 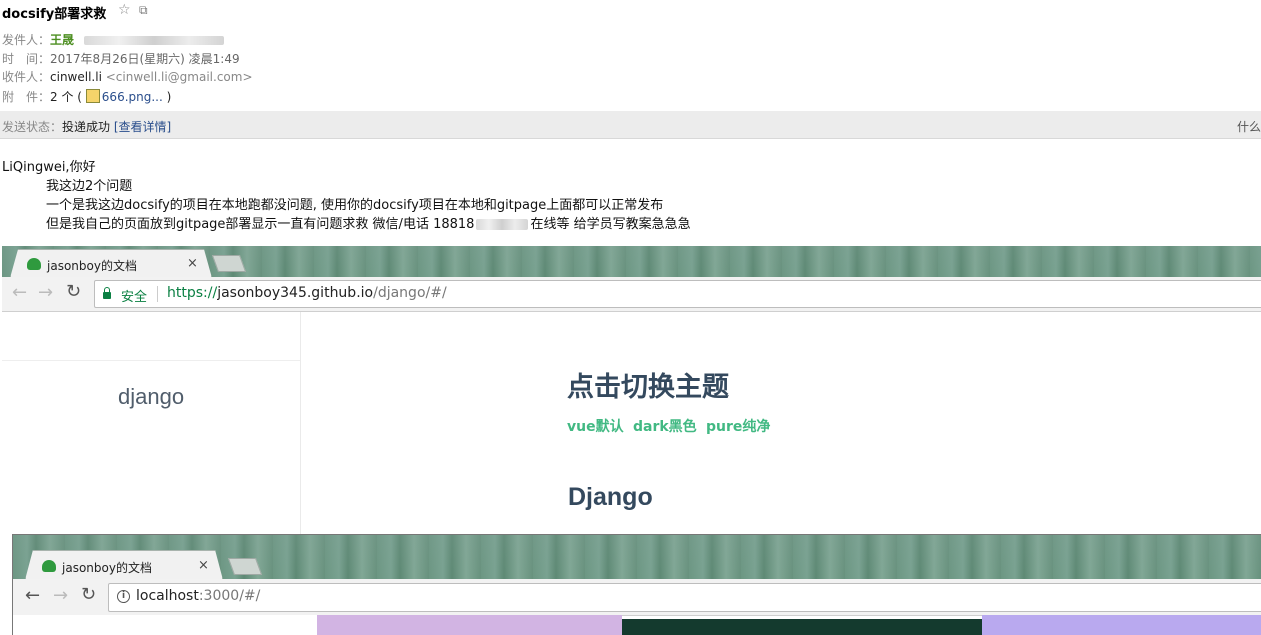 What do you see at coordinates (502, 224) in the screenshot?
I see `redacted-phone` at bounding box center [502, 224].